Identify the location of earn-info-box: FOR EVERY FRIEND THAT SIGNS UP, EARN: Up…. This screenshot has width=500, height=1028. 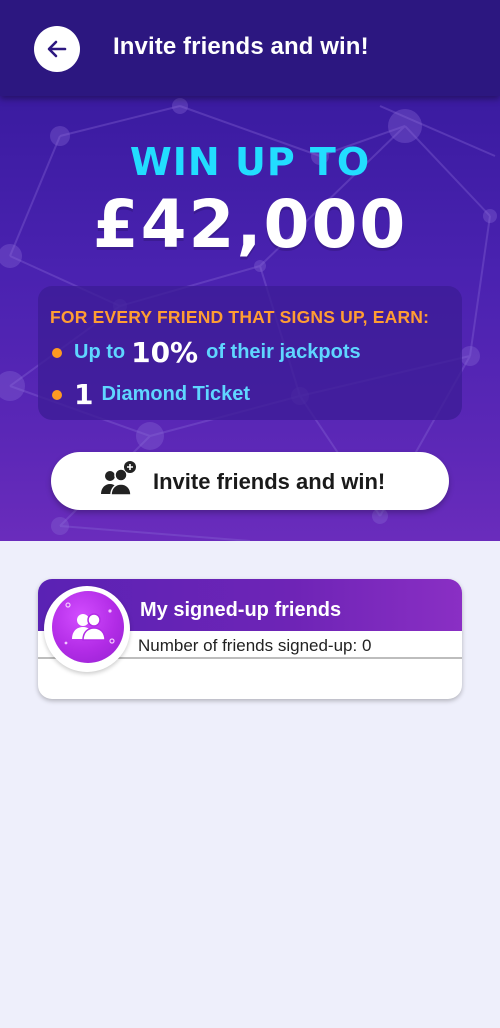
(250, 353).